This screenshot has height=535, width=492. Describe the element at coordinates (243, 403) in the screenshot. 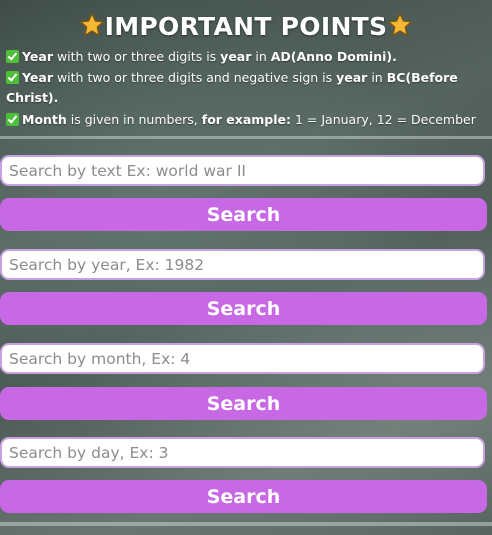

I see `search-month-button: Search` at that location.